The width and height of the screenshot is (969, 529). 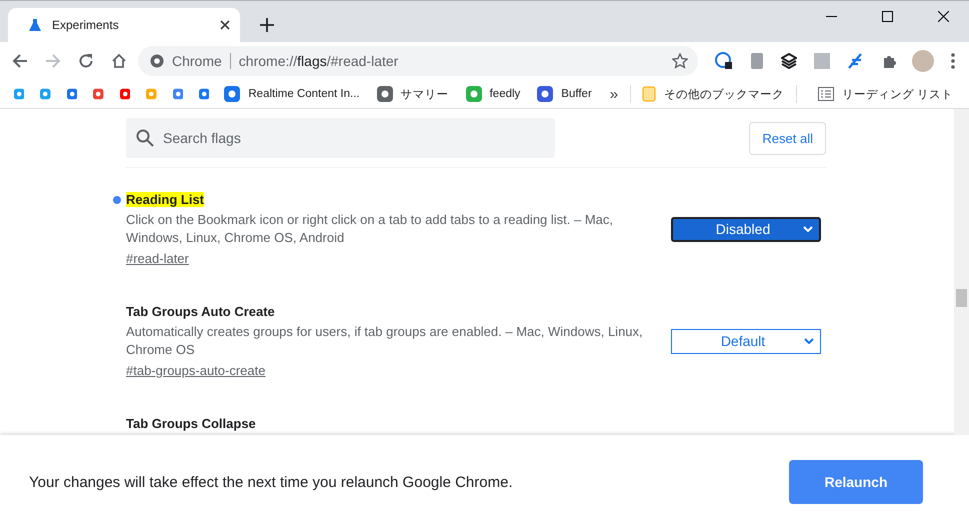 What do you see at coordinates (145, 138) in the screenshot?
I see `search-icon` at bounding box center [145, 138].